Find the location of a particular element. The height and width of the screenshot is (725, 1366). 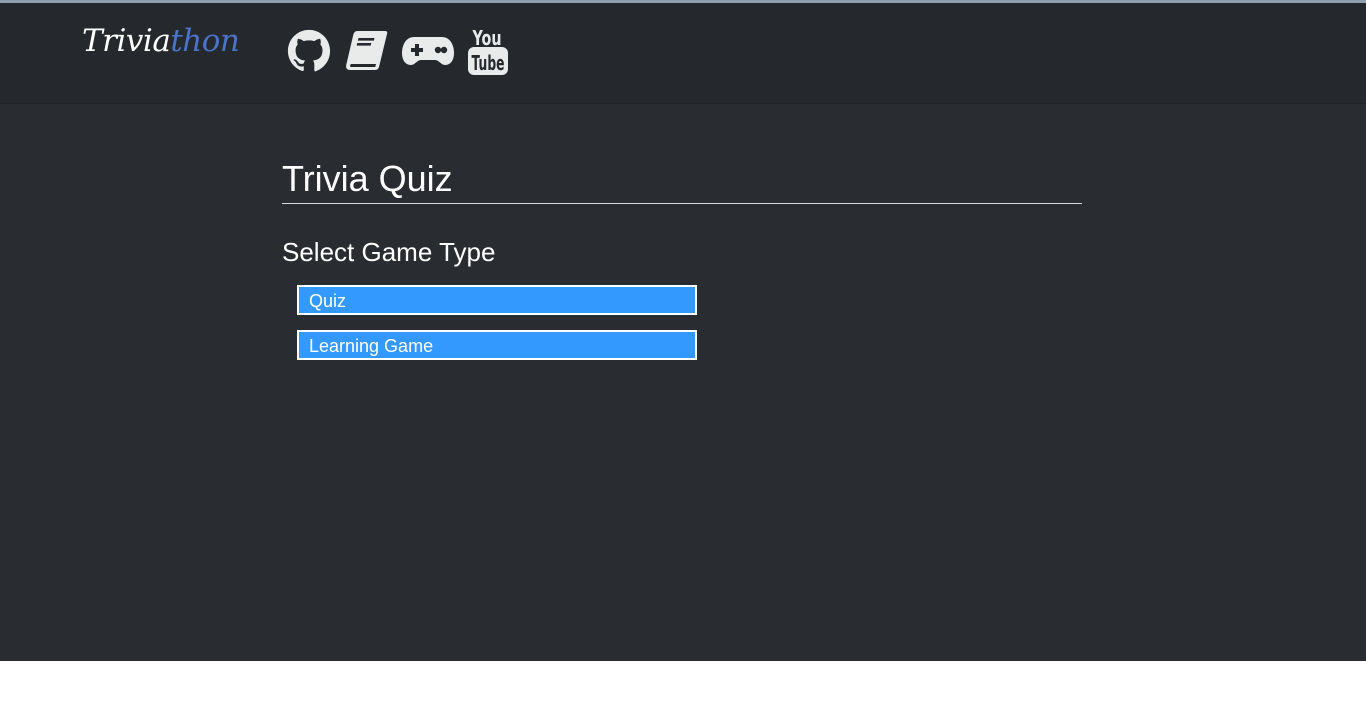

github-icon is located at coordinates (309, 51).